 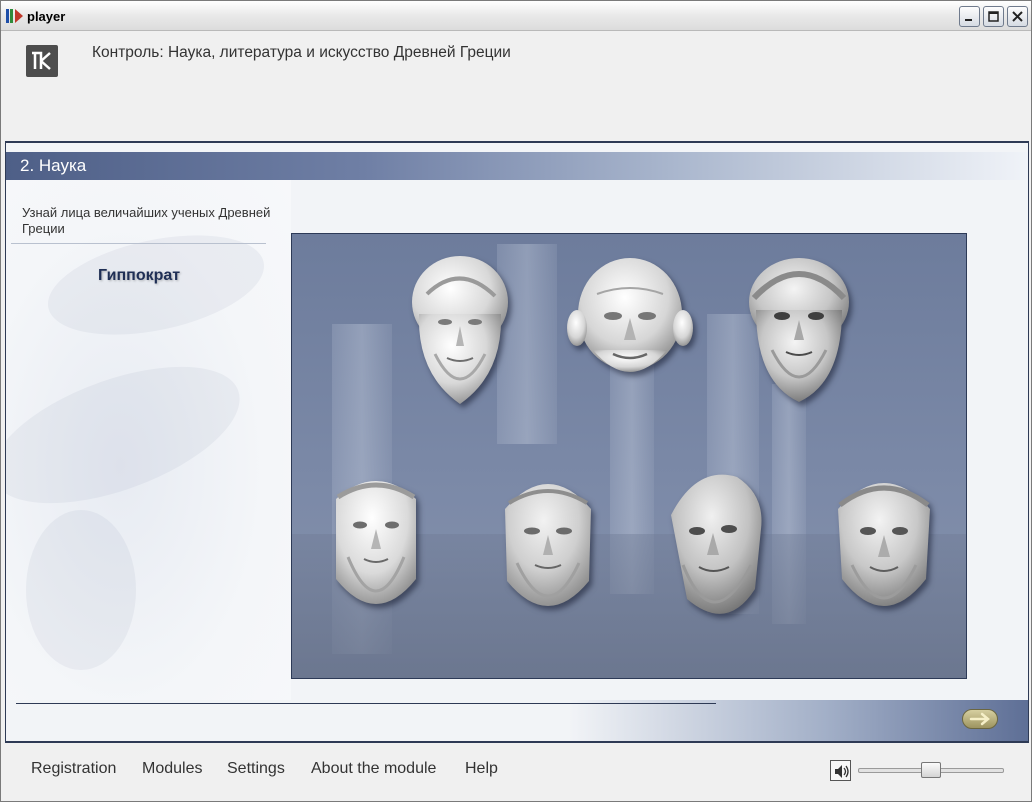 I want to click on window-title: player, so click(x=46, y=16).